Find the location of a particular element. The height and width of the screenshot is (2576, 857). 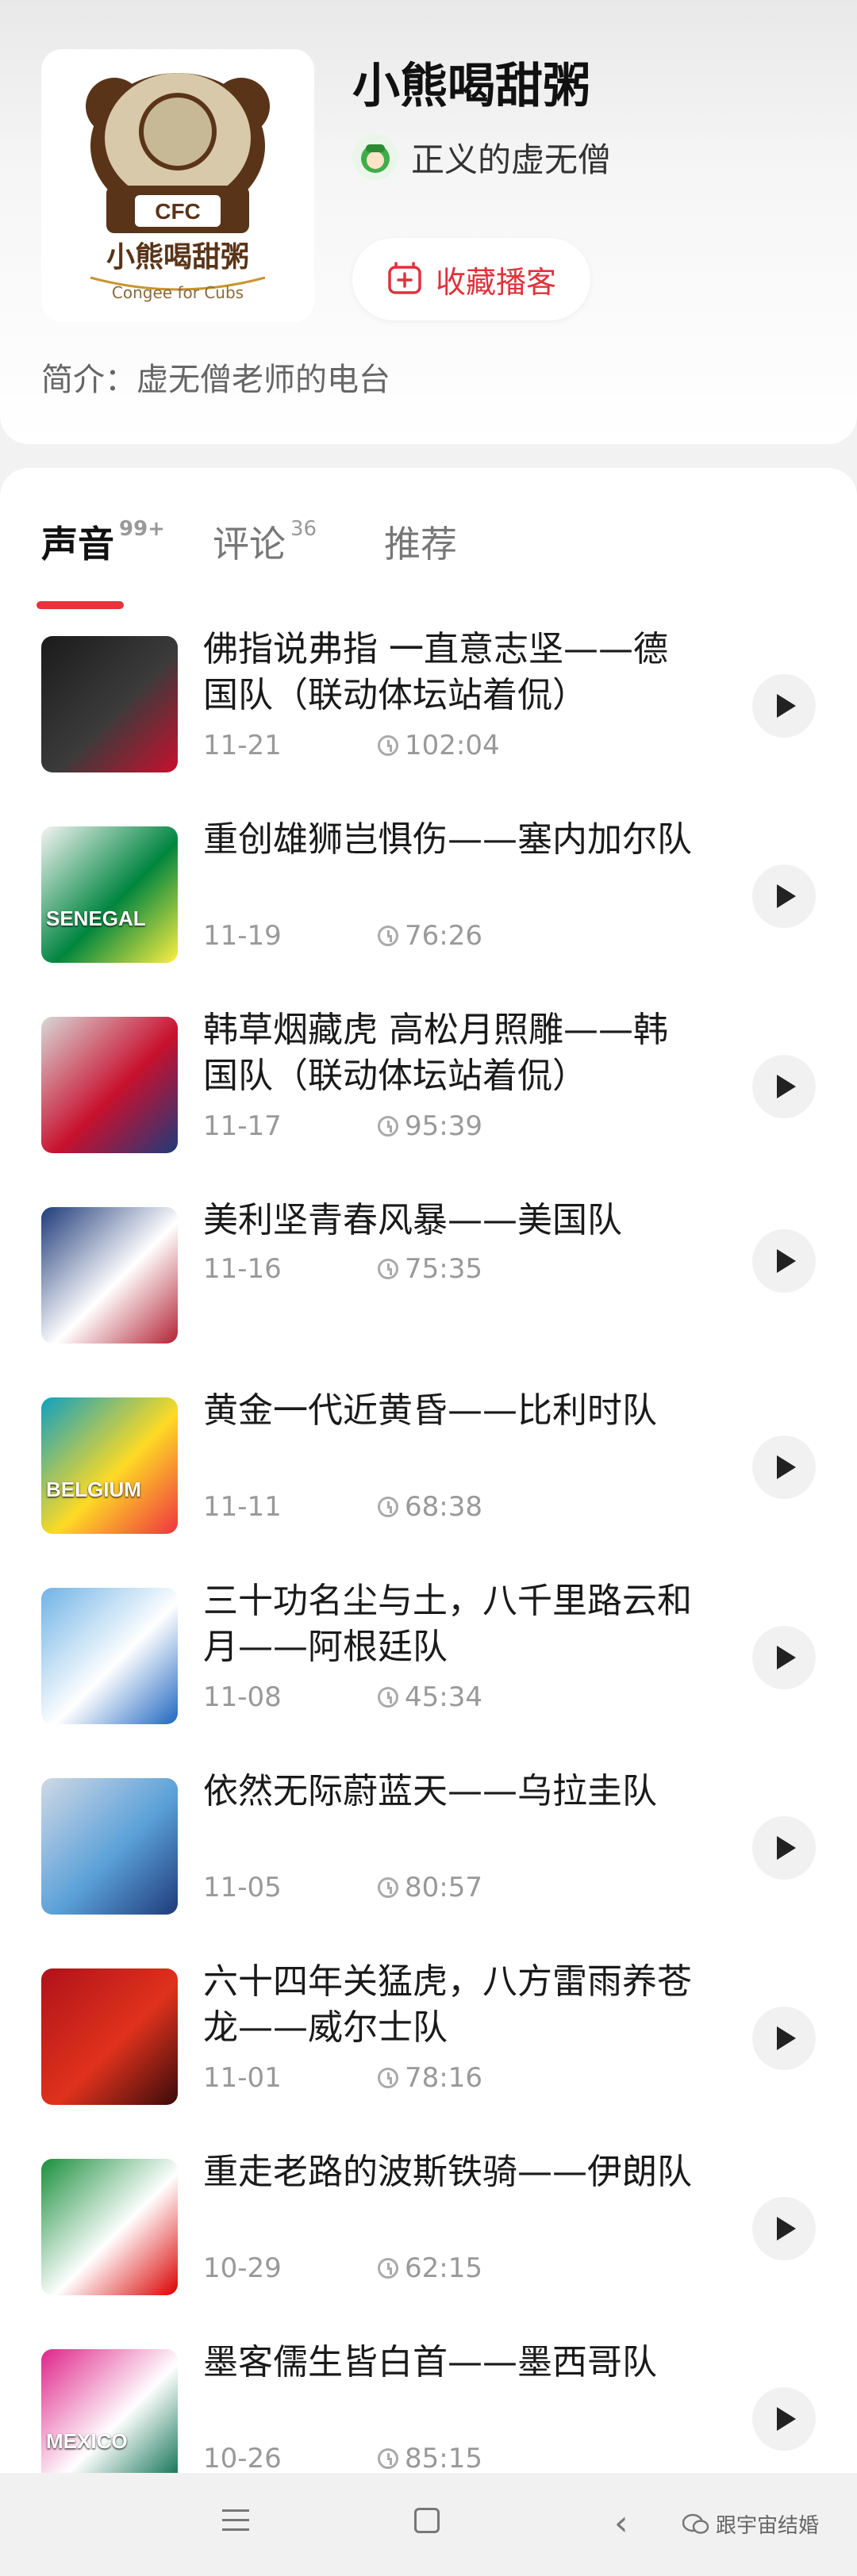

episode-item: BELGIUM 黄金一代近黄昏——比利时队 11-11 68:38 is located at coordinates (428, 1461).